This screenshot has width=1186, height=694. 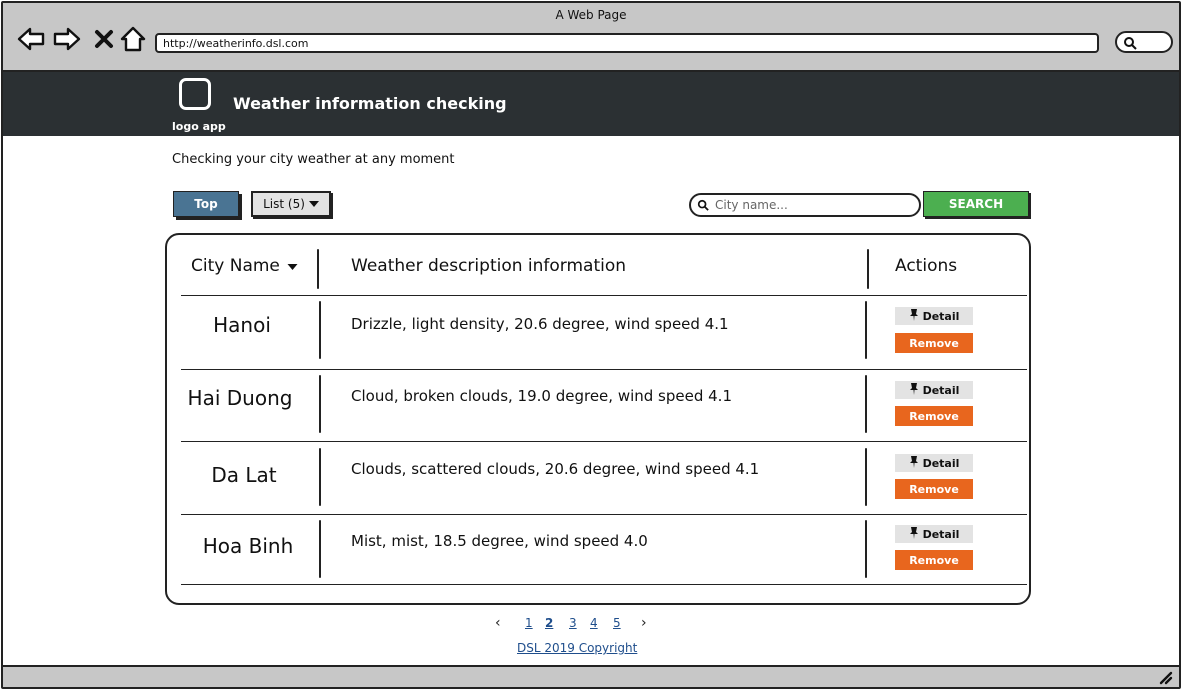 I want to click on resize-grip-icon, so click(x=1165, y=677).